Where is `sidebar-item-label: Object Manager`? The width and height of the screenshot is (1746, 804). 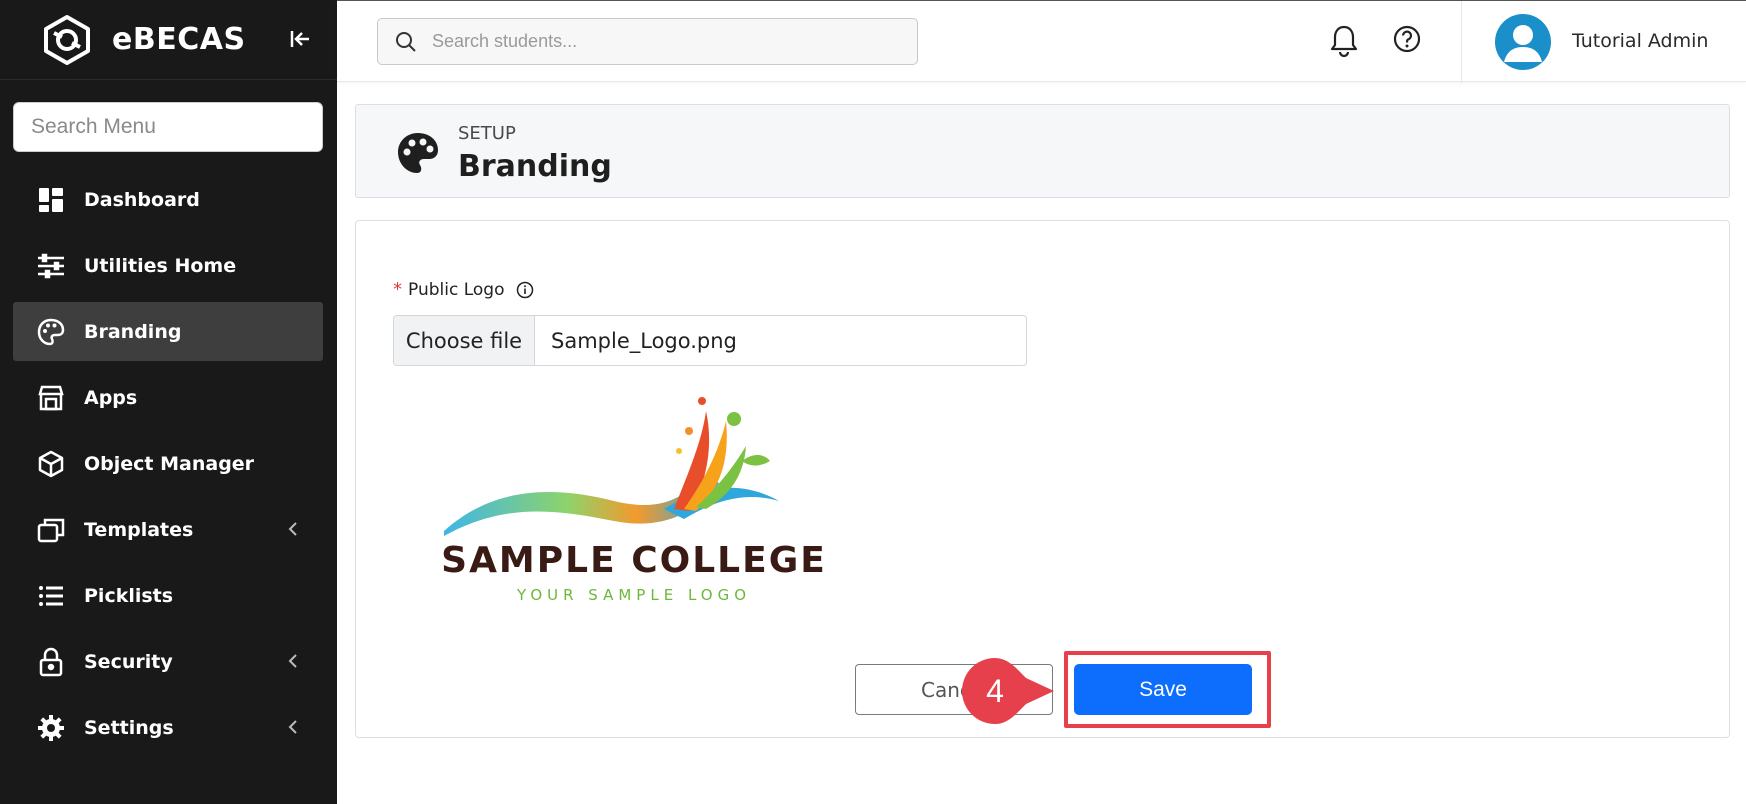
sidebar-item-label: Object Manager is located at coordinates (169, 463).